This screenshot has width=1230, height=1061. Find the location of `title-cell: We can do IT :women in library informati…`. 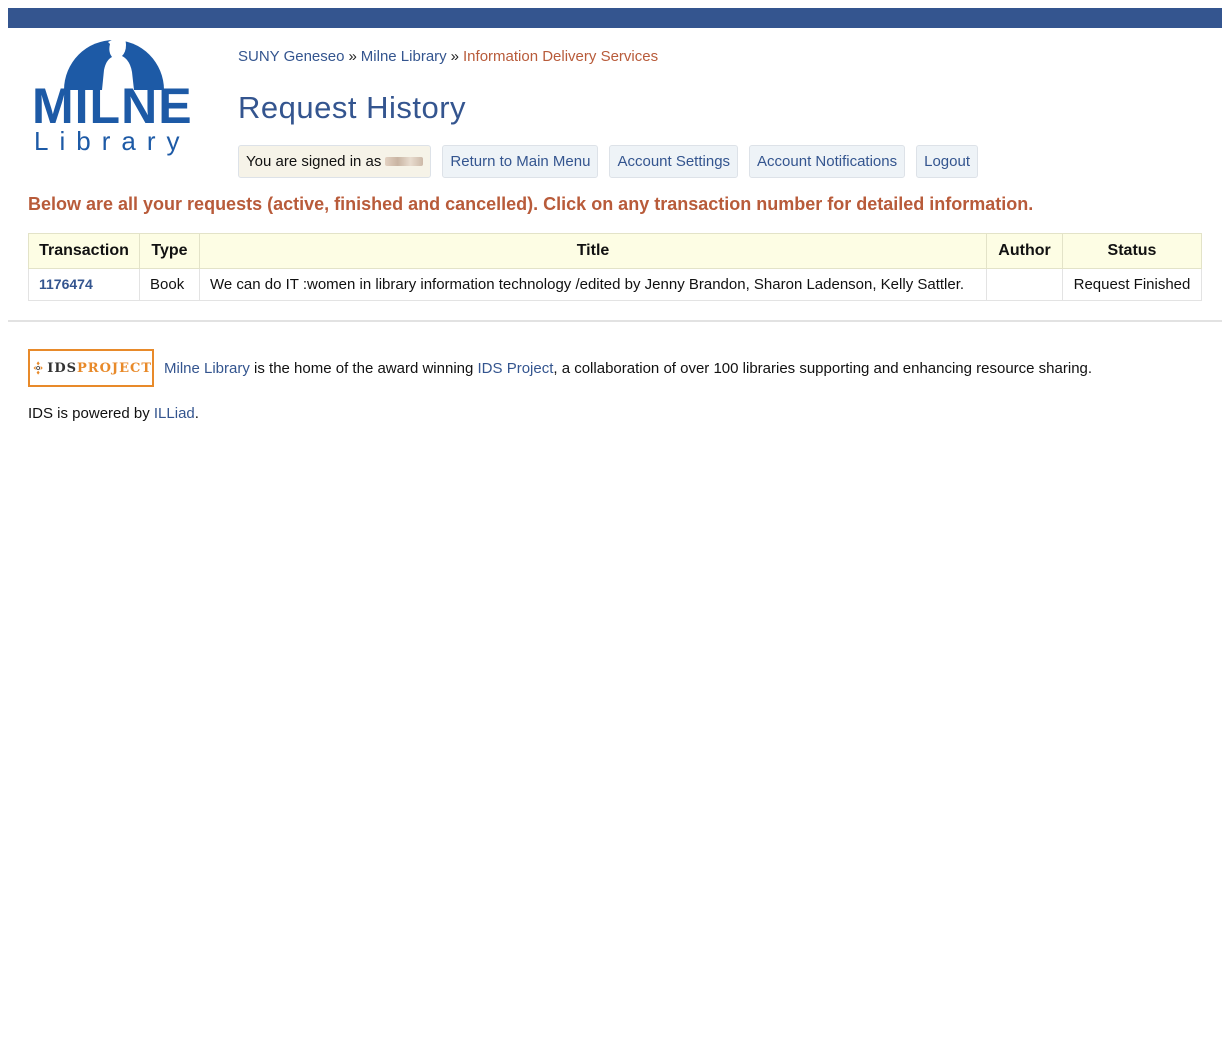

title-cell: We can do IT :women in library informati… is located at coordinates (593, 284).